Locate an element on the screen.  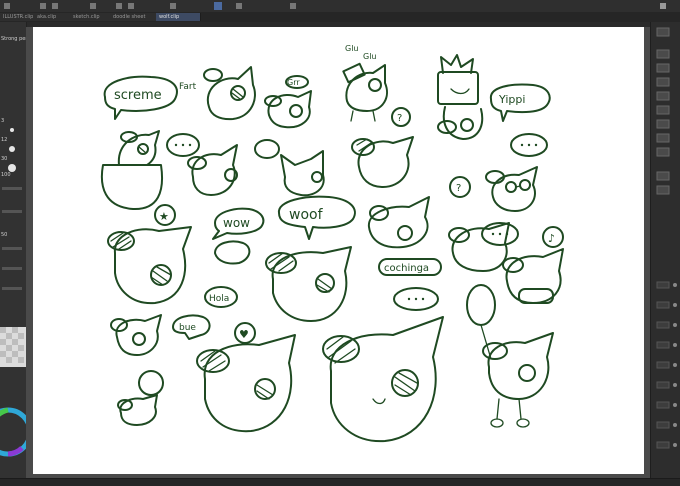
brush-size-dot-medium is located at coordinates (12, 149).